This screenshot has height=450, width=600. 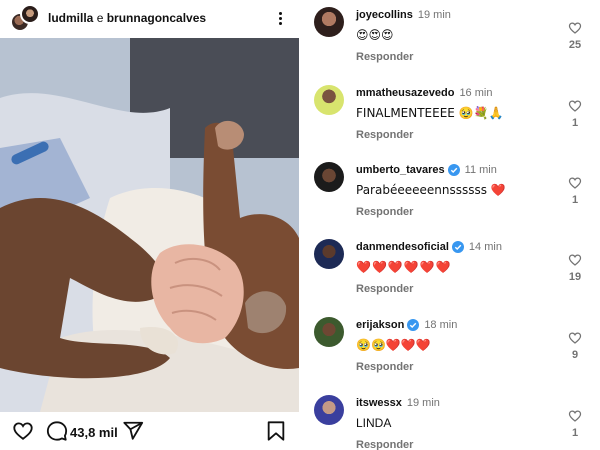 I want to click on save-bookmark-icon, so click(x=276, y=433).